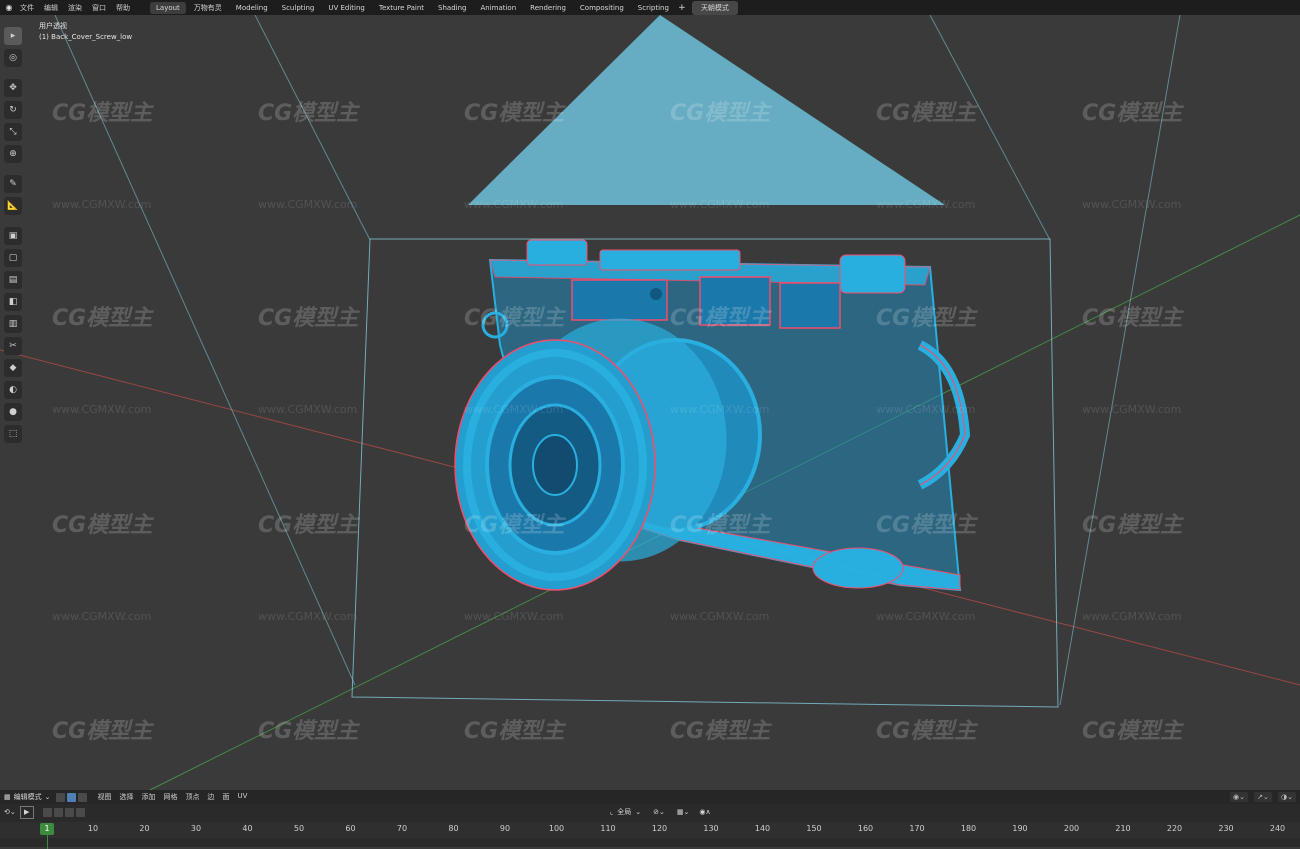  Describe the element at coordinates (298, 8) in the screenshot. I see `workspace-tab: Sculpting` at that location.